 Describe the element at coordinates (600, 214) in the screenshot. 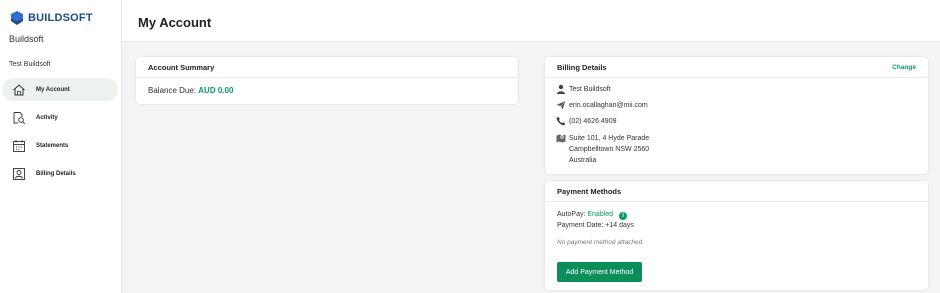

I see `autopay-status: Enabled` at that location.